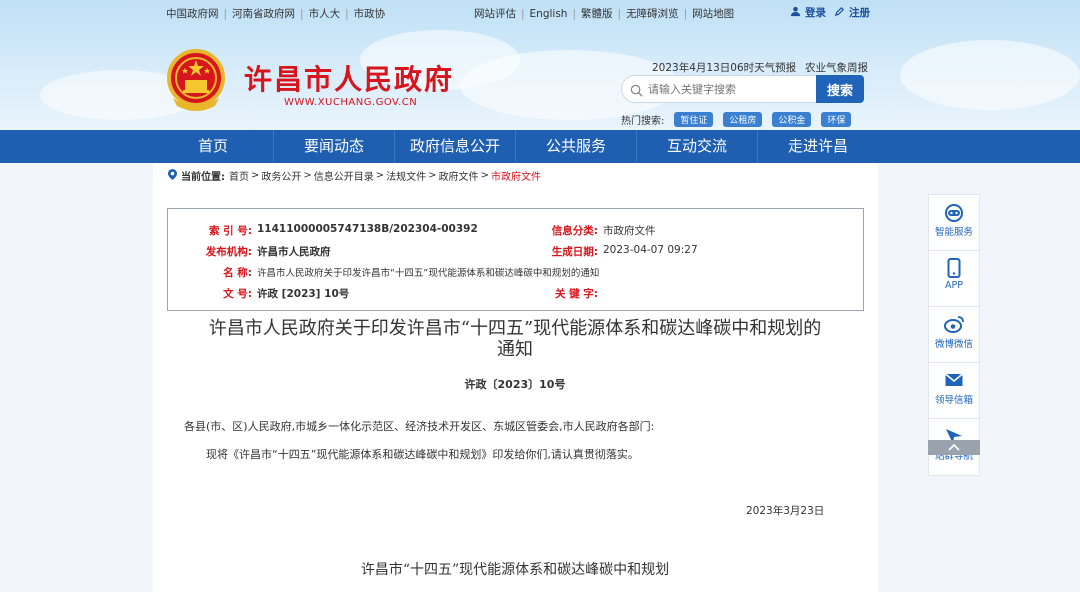  What do you see at coordinates (172, 175) in the screenshot?
I see `location-pin-icon` at bounding box center [172, 175].